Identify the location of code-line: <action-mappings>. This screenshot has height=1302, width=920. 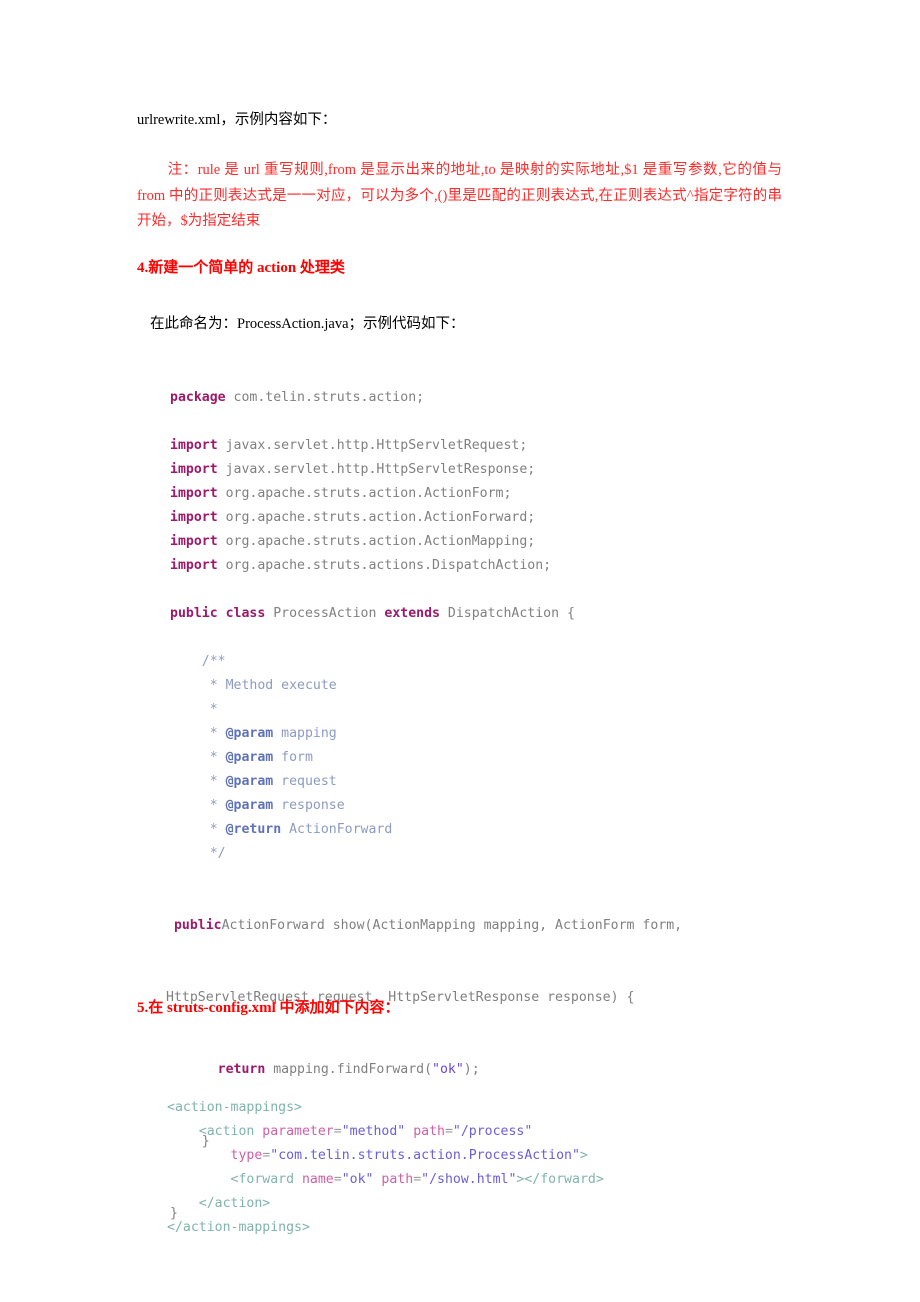
(527, 1108).